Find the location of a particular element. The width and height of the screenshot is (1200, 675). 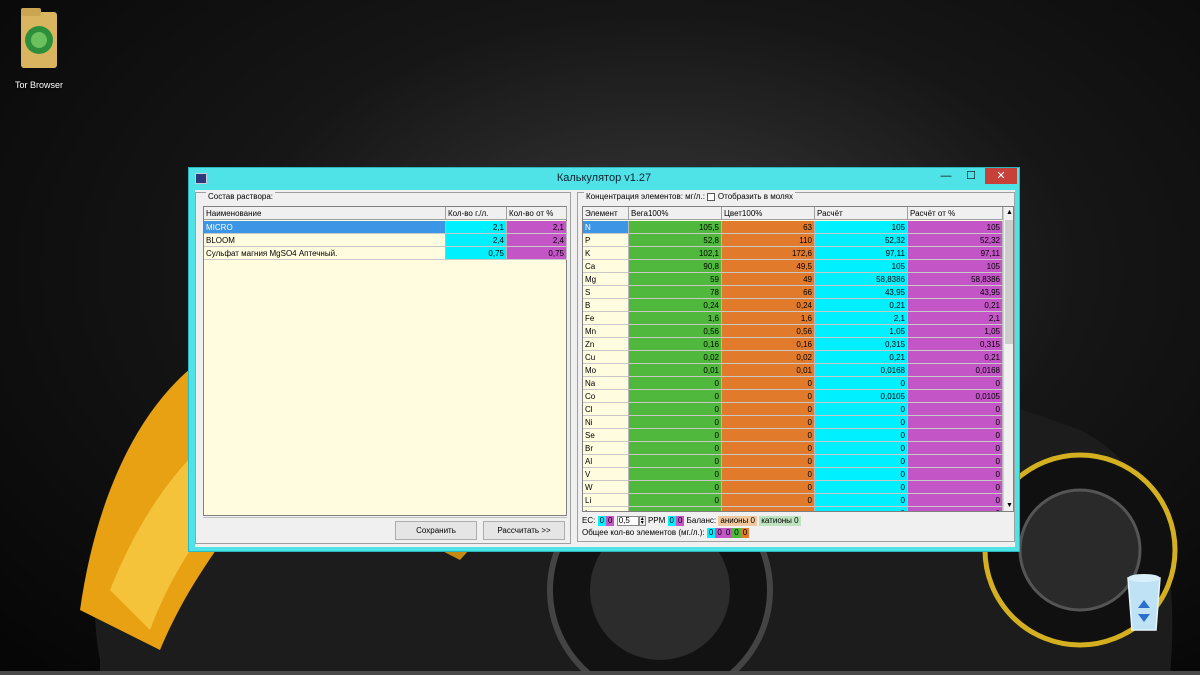

element-name-cell: Mg is located at coordinates (606, 279).